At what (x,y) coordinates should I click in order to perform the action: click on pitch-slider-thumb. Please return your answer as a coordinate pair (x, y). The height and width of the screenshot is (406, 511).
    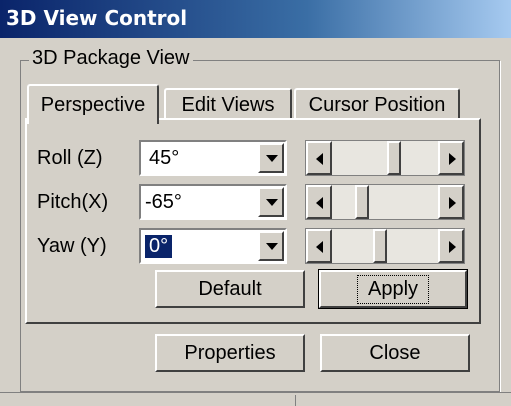
    Looking at the image, I should click on (362, 202).